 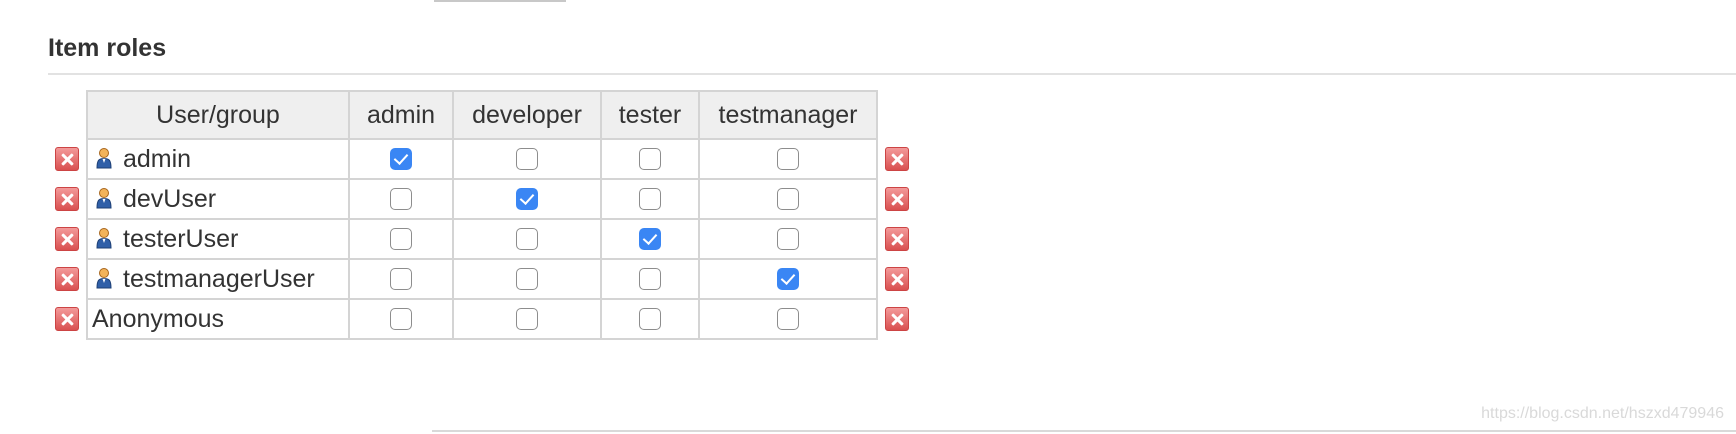 What do you see at coordinates (107, 48) in the screenshot?
I see `section-title: Item roles` at bounding box center [107, 48].